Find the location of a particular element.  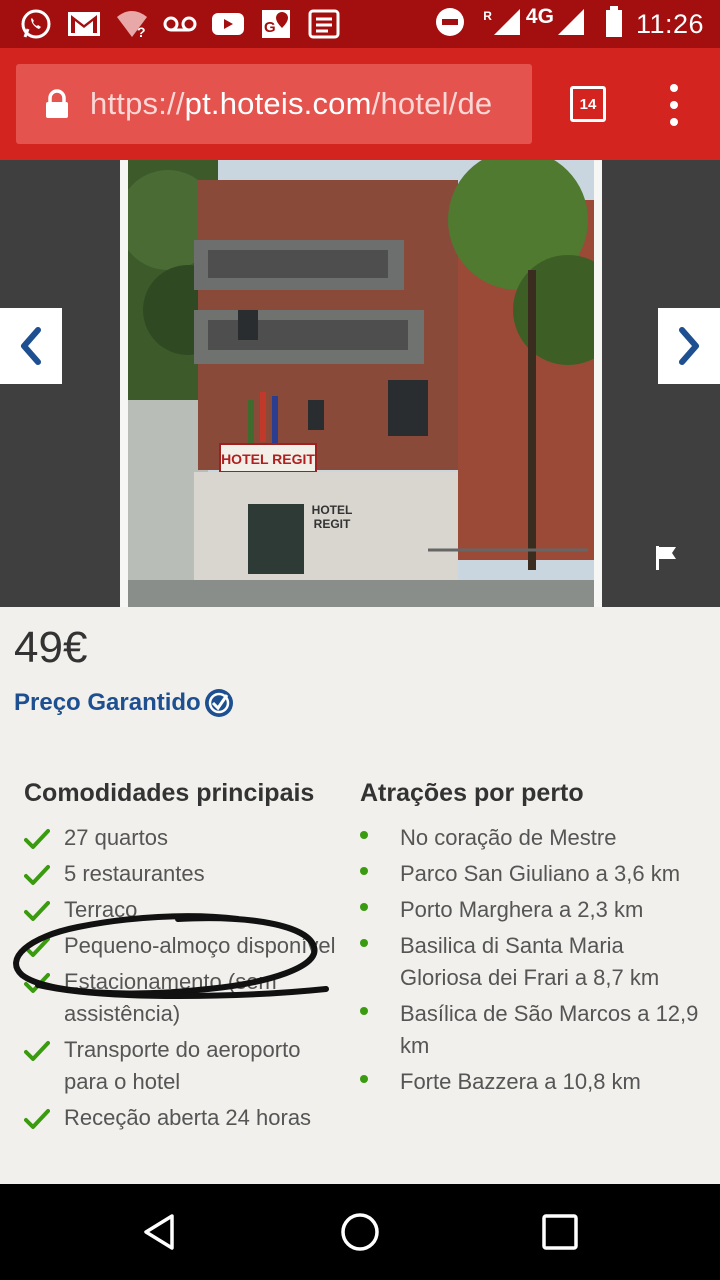

battery-icon is located at coordinates (614, 24).